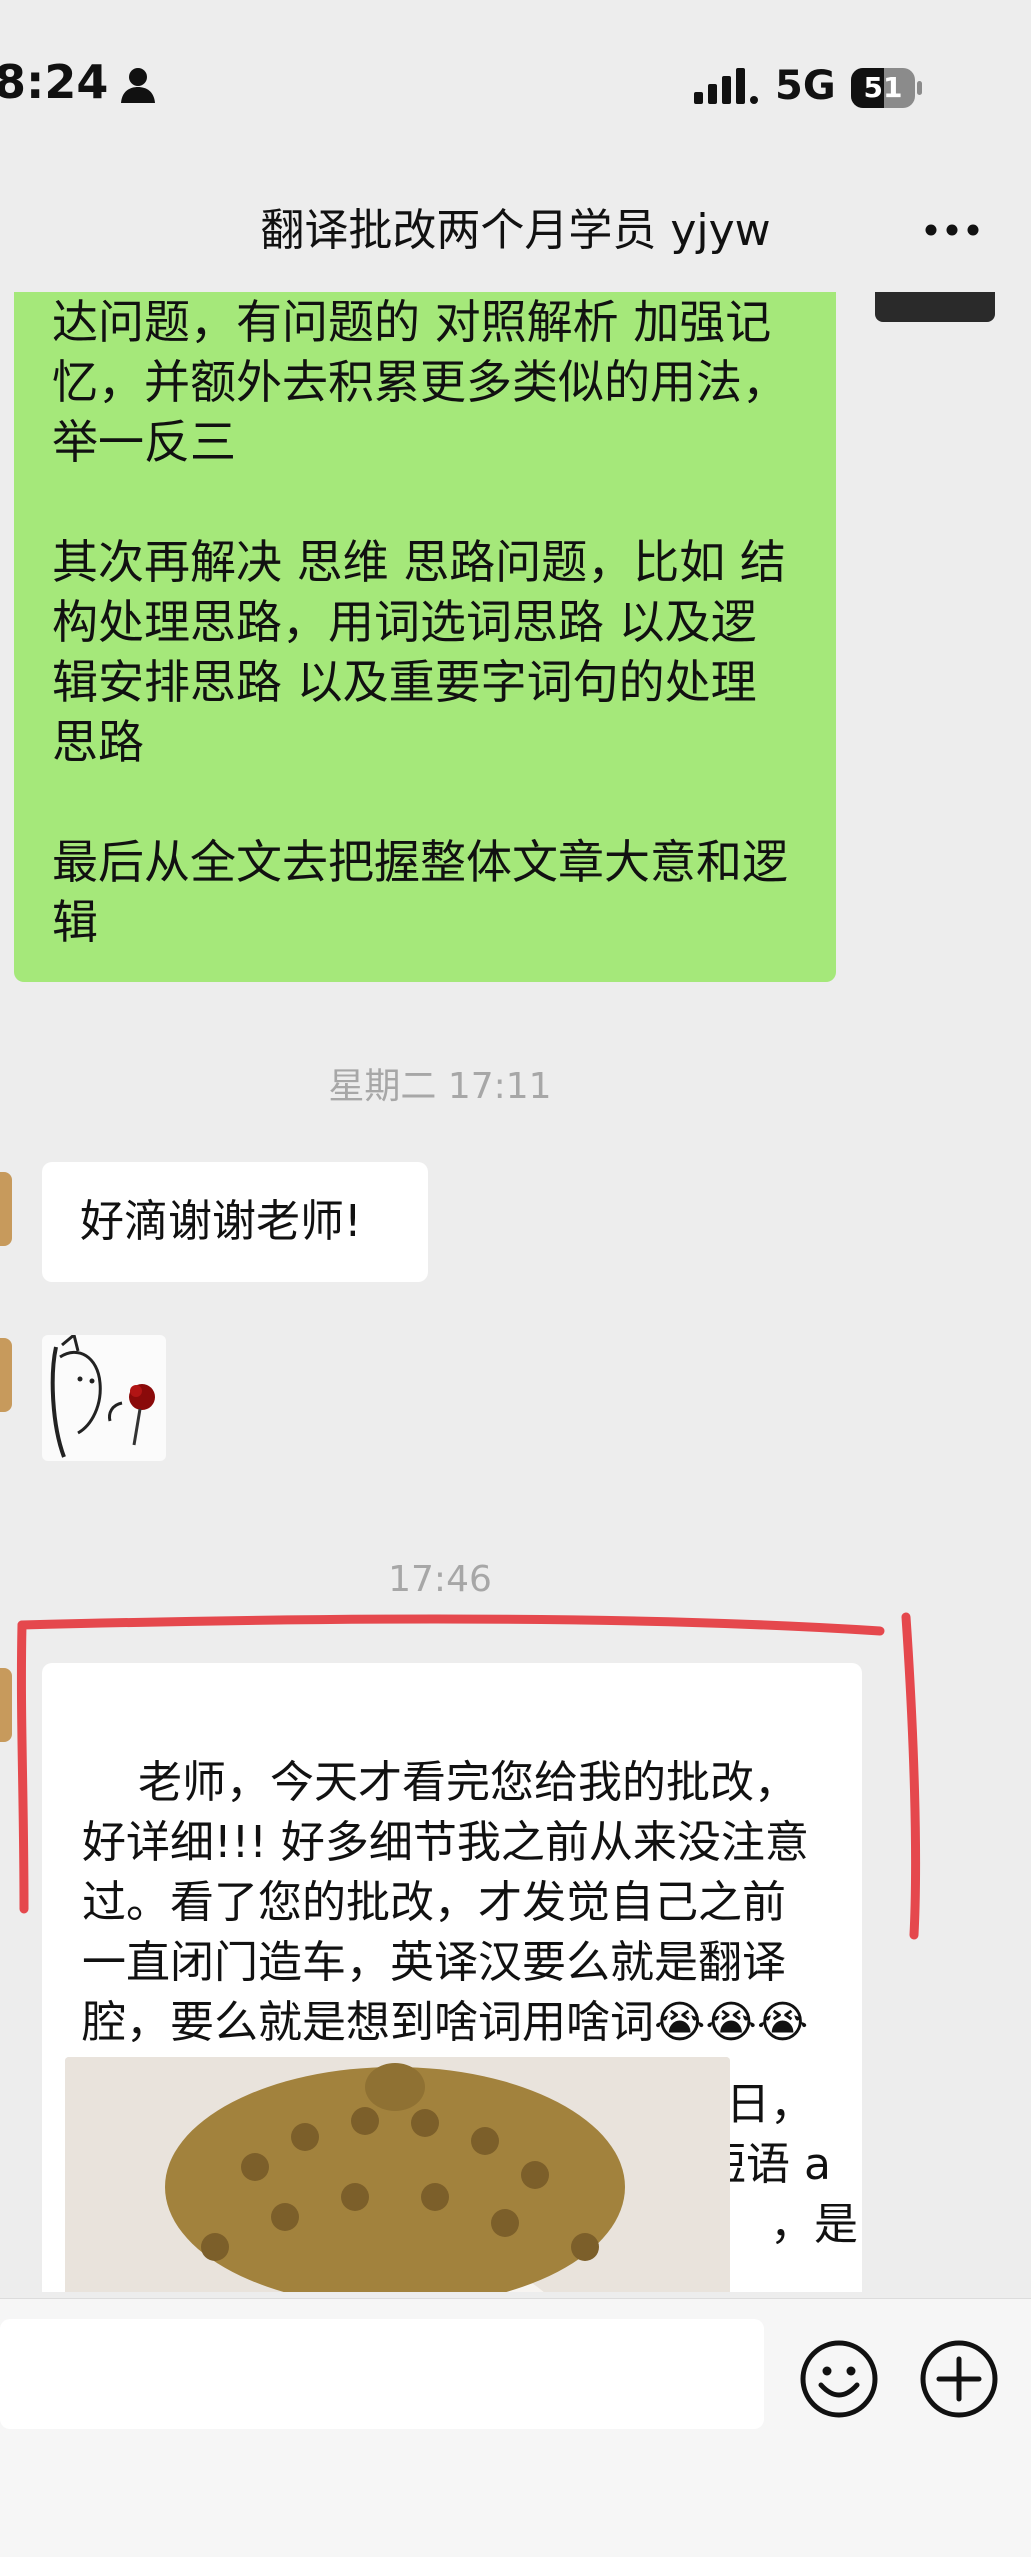  What do you see at coordinates (104, 1398) in the screenshot?
I see `sticker-cat-rose` at bounding box center [104, 1398].